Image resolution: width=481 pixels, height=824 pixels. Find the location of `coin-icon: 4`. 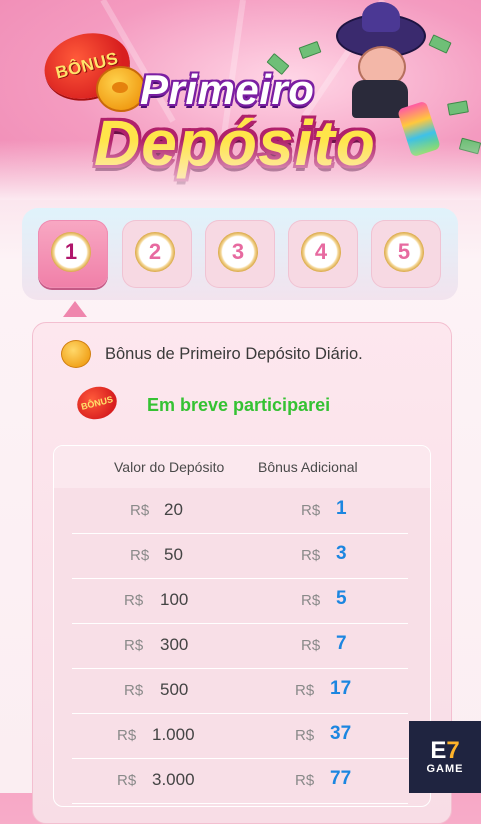

coin-icon: 4 is located at coordinates (321, 252).